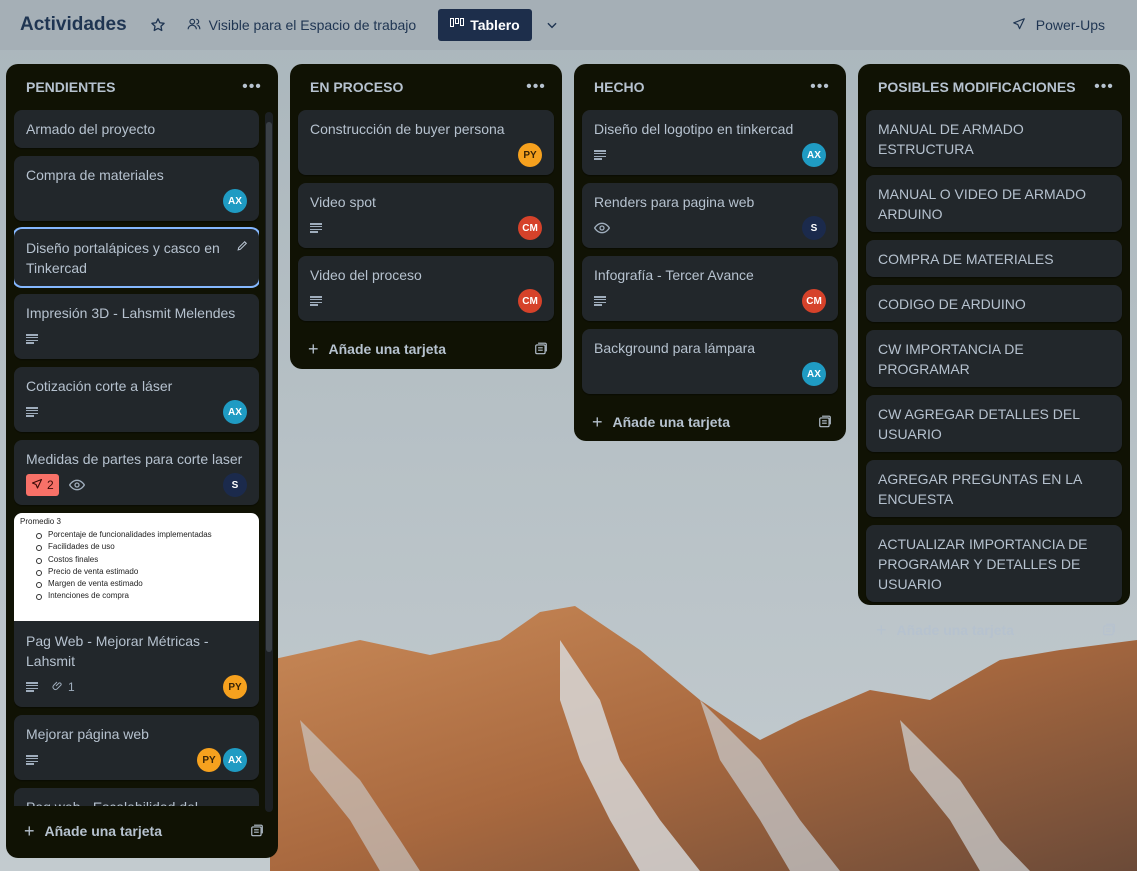  What do you see at coordinates (710, 361) in the screenshot?
I see `card: Background para lámpara AX` at bounding box center [710, 361].